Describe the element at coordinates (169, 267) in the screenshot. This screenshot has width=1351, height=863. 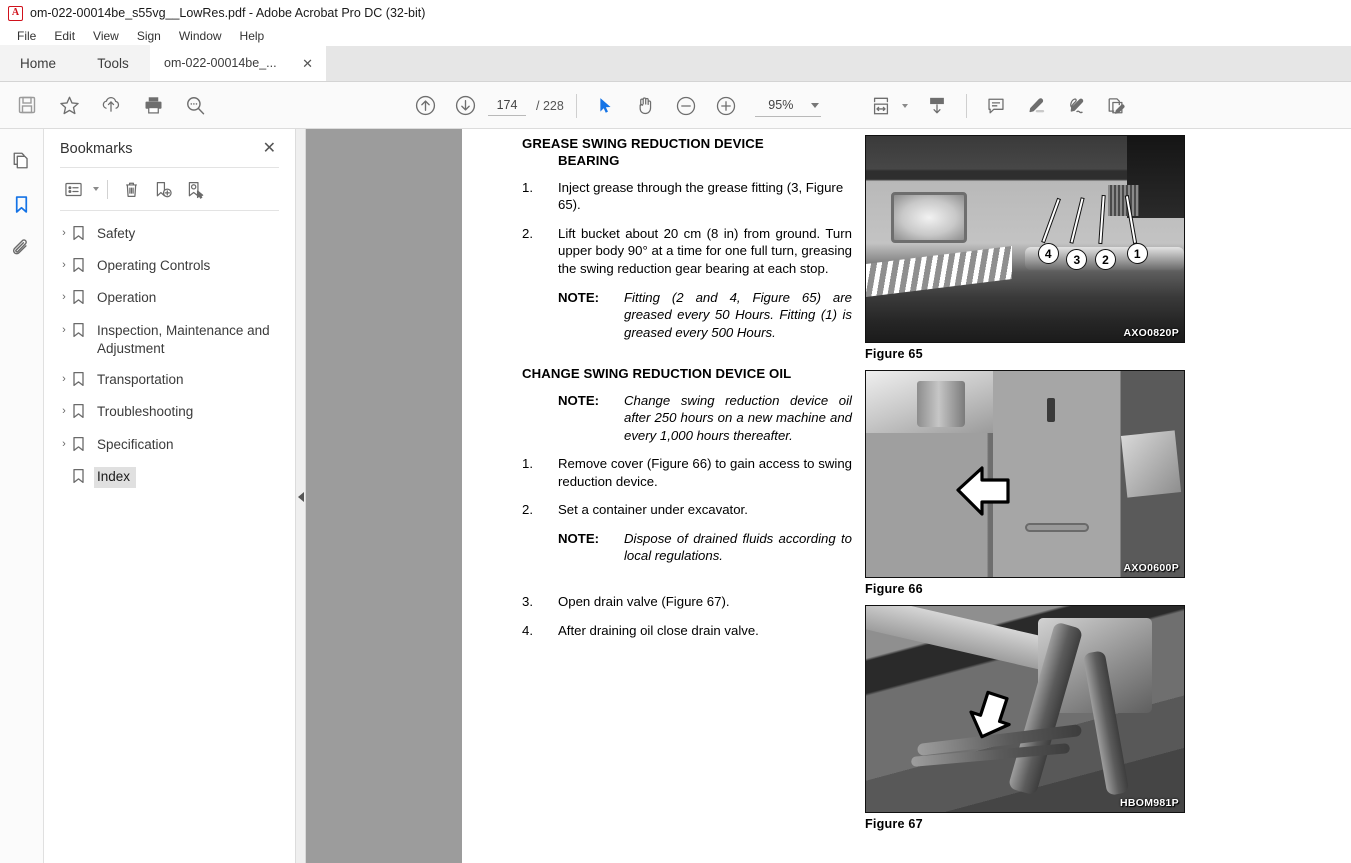
I see `bookmark-item-operating-controls: › Operating Controls` at that location.